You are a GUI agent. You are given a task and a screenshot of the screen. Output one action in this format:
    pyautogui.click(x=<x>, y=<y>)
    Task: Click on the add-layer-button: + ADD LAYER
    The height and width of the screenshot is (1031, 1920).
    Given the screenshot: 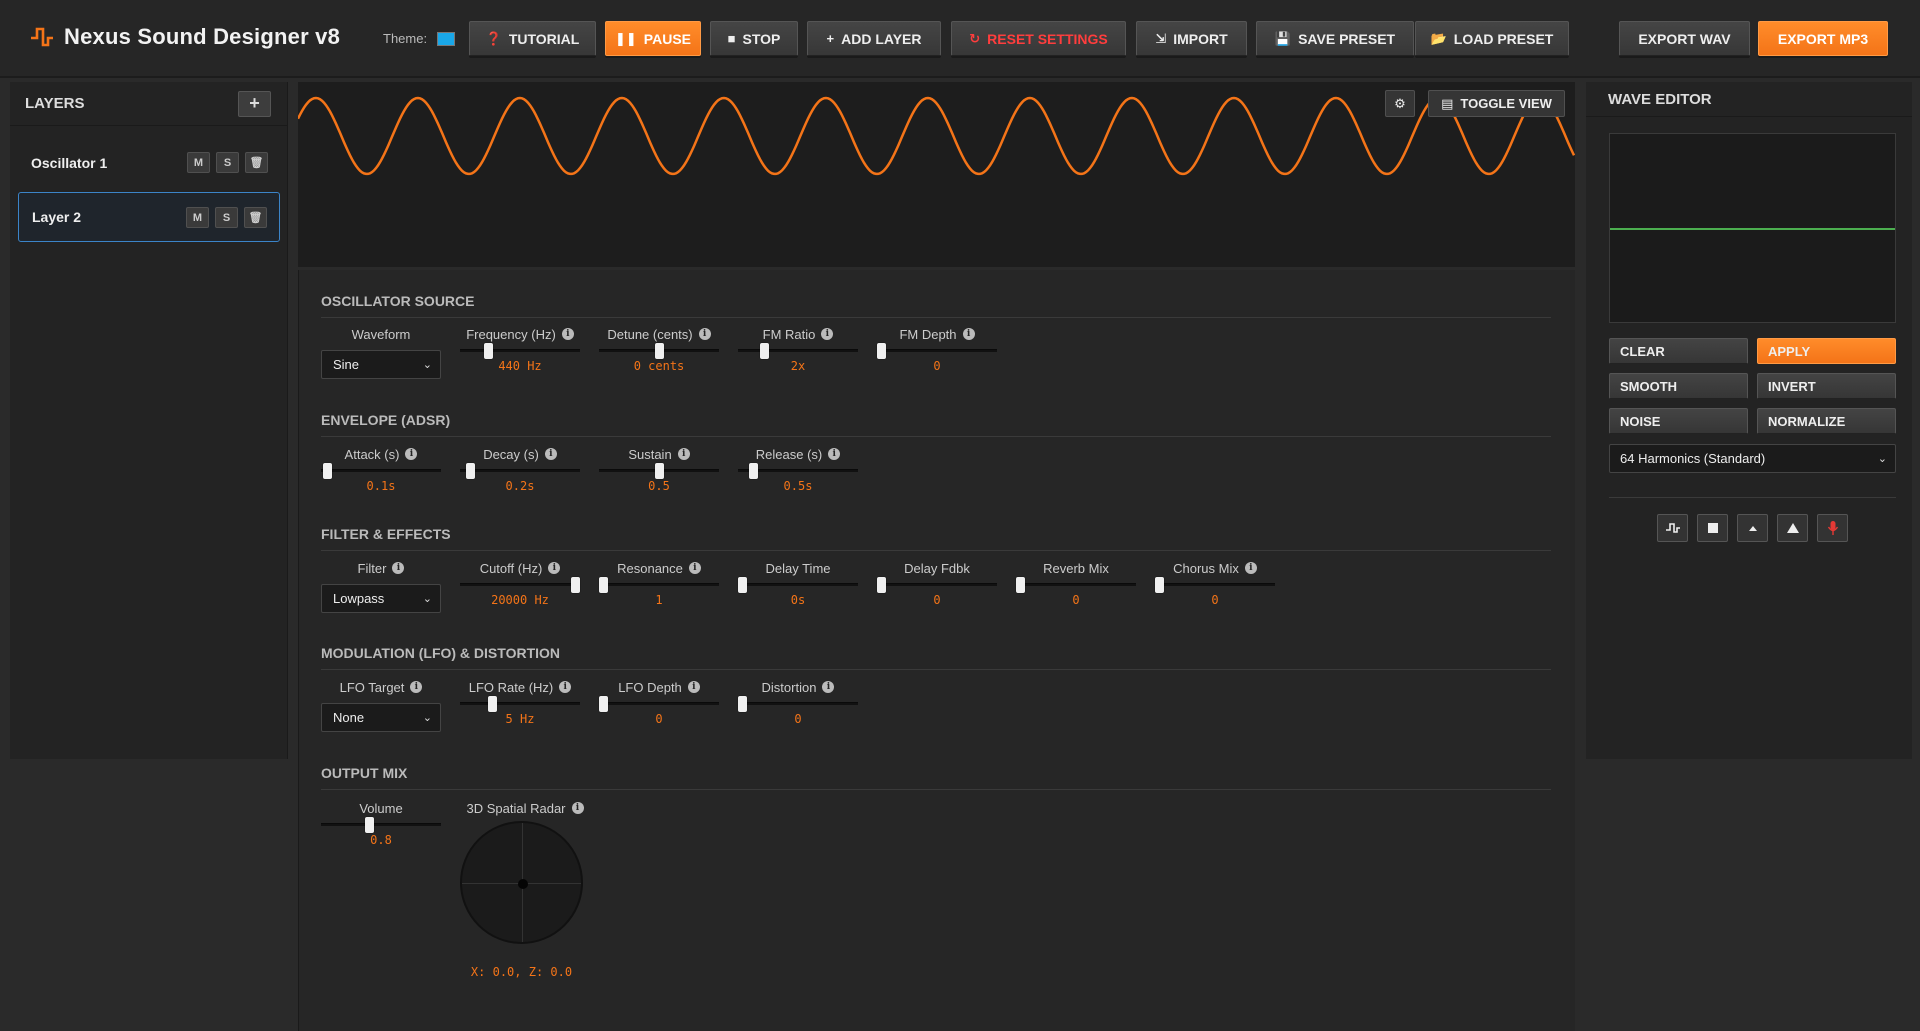 What is the action you would take?
    pyautogui.click(x=874, y=38)
    